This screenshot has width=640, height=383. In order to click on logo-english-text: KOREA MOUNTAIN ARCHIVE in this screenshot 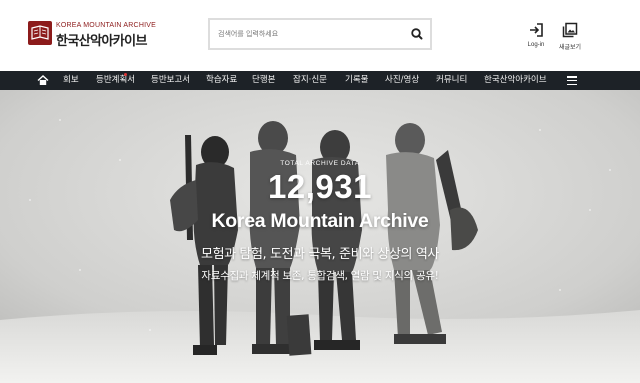, I will do `click(106, 25)`.